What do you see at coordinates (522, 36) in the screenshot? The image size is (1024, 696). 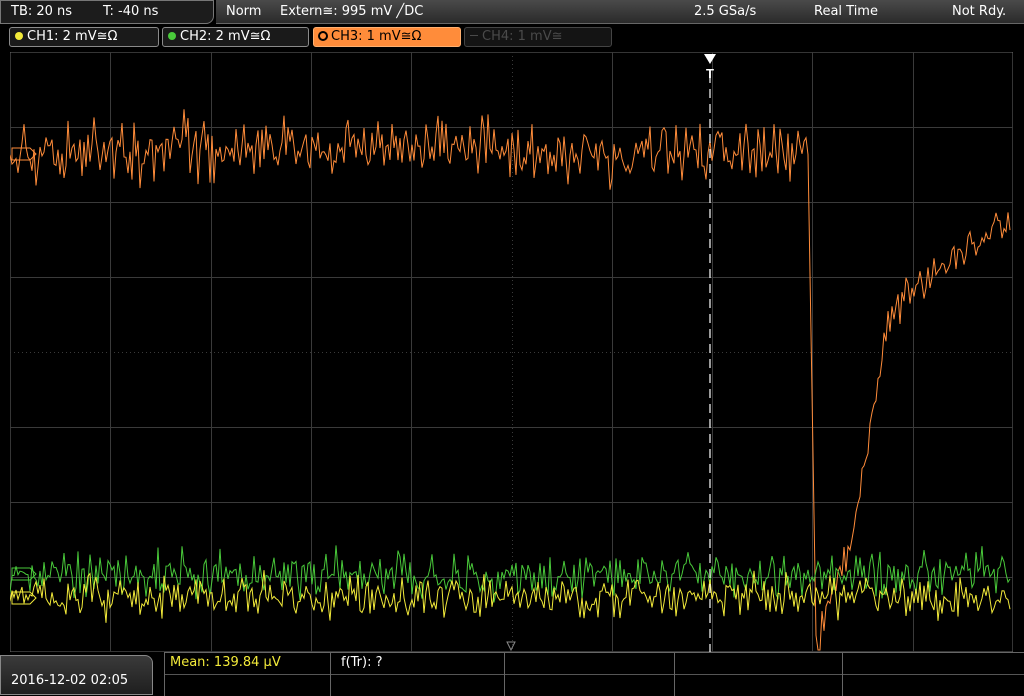 I see `ch4-label: CH4: 1 mV≅` at bounding box center [522, 36].